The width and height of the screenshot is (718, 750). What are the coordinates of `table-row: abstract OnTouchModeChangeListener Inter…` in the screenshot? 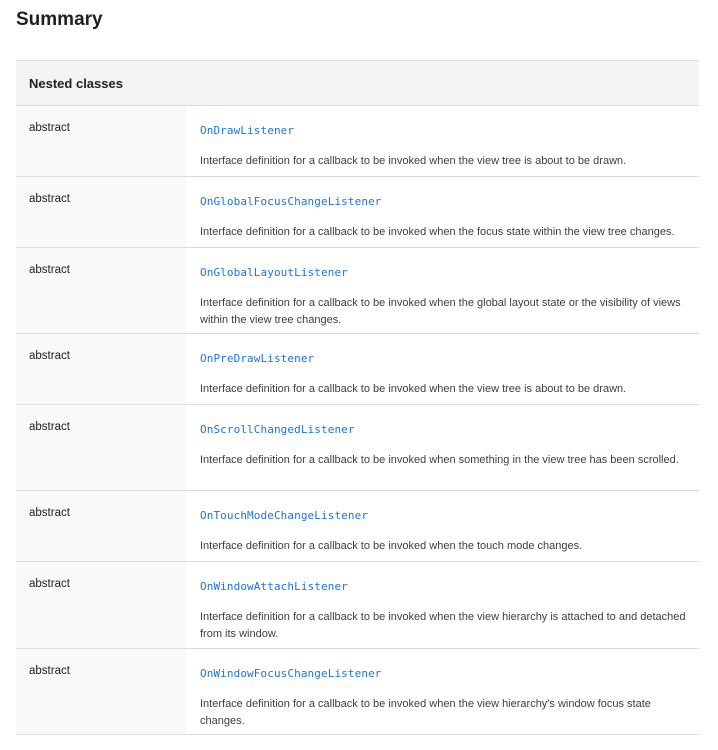 It's located at (357, 526).